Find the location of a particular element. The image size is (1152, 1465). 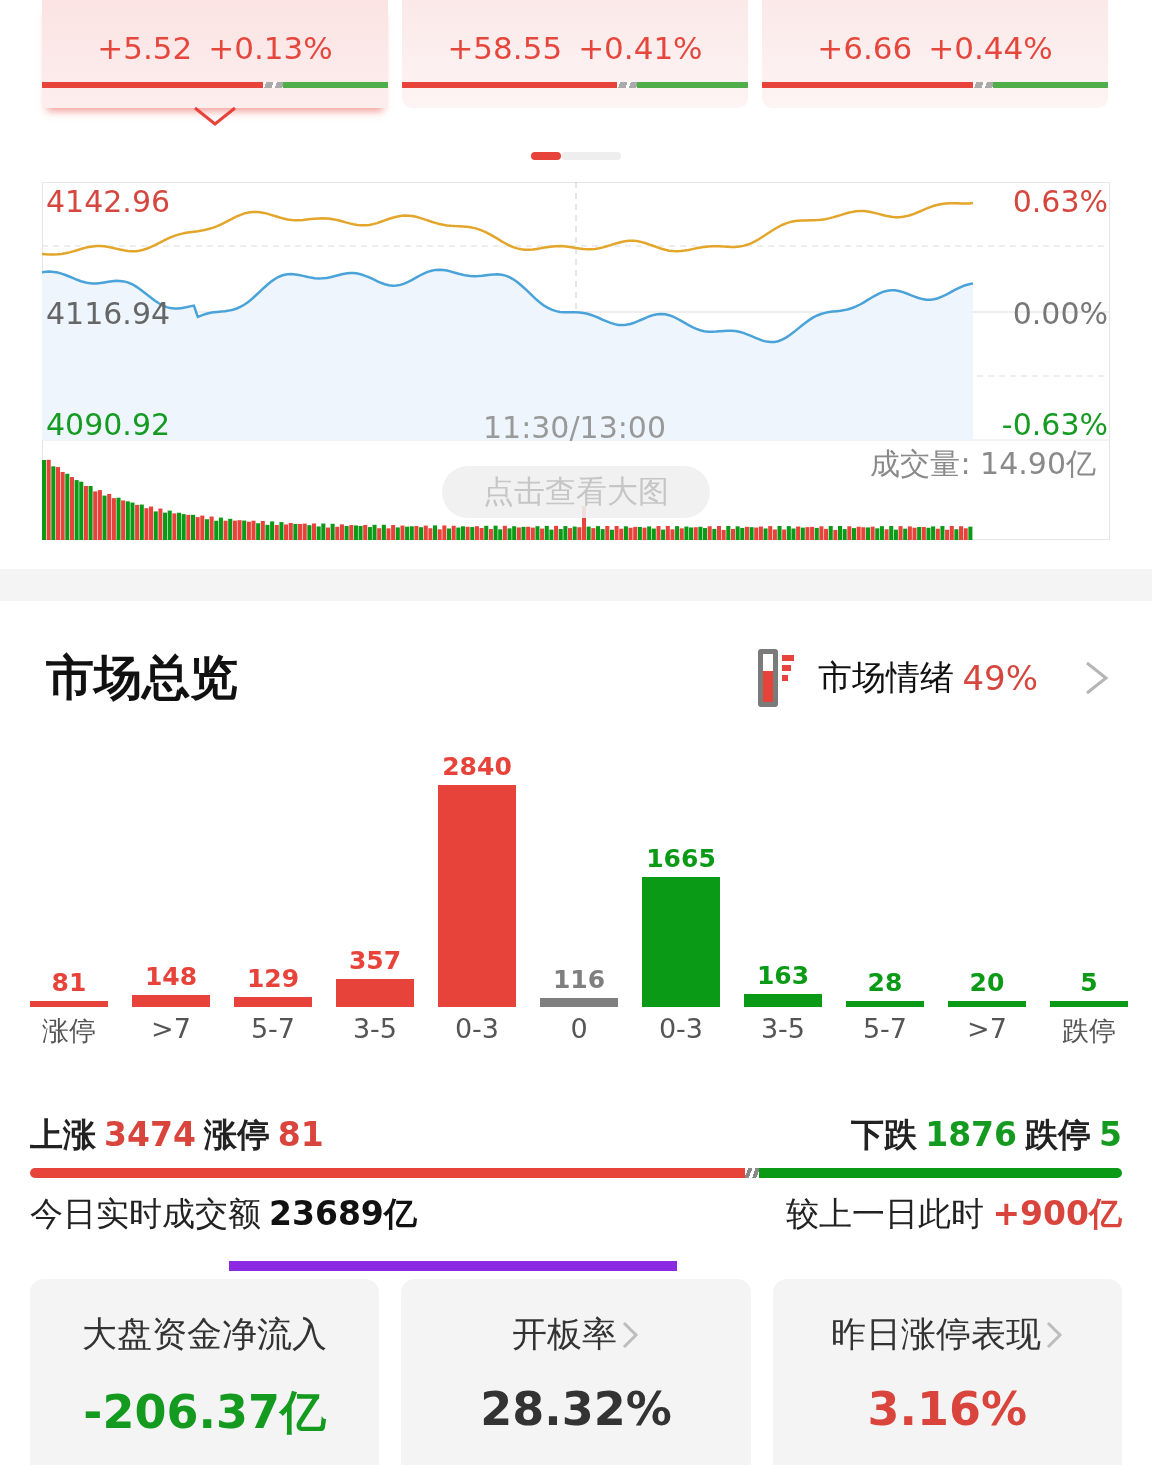

limit-down-label: 跌停 is located at coordinates (1058, 1135).